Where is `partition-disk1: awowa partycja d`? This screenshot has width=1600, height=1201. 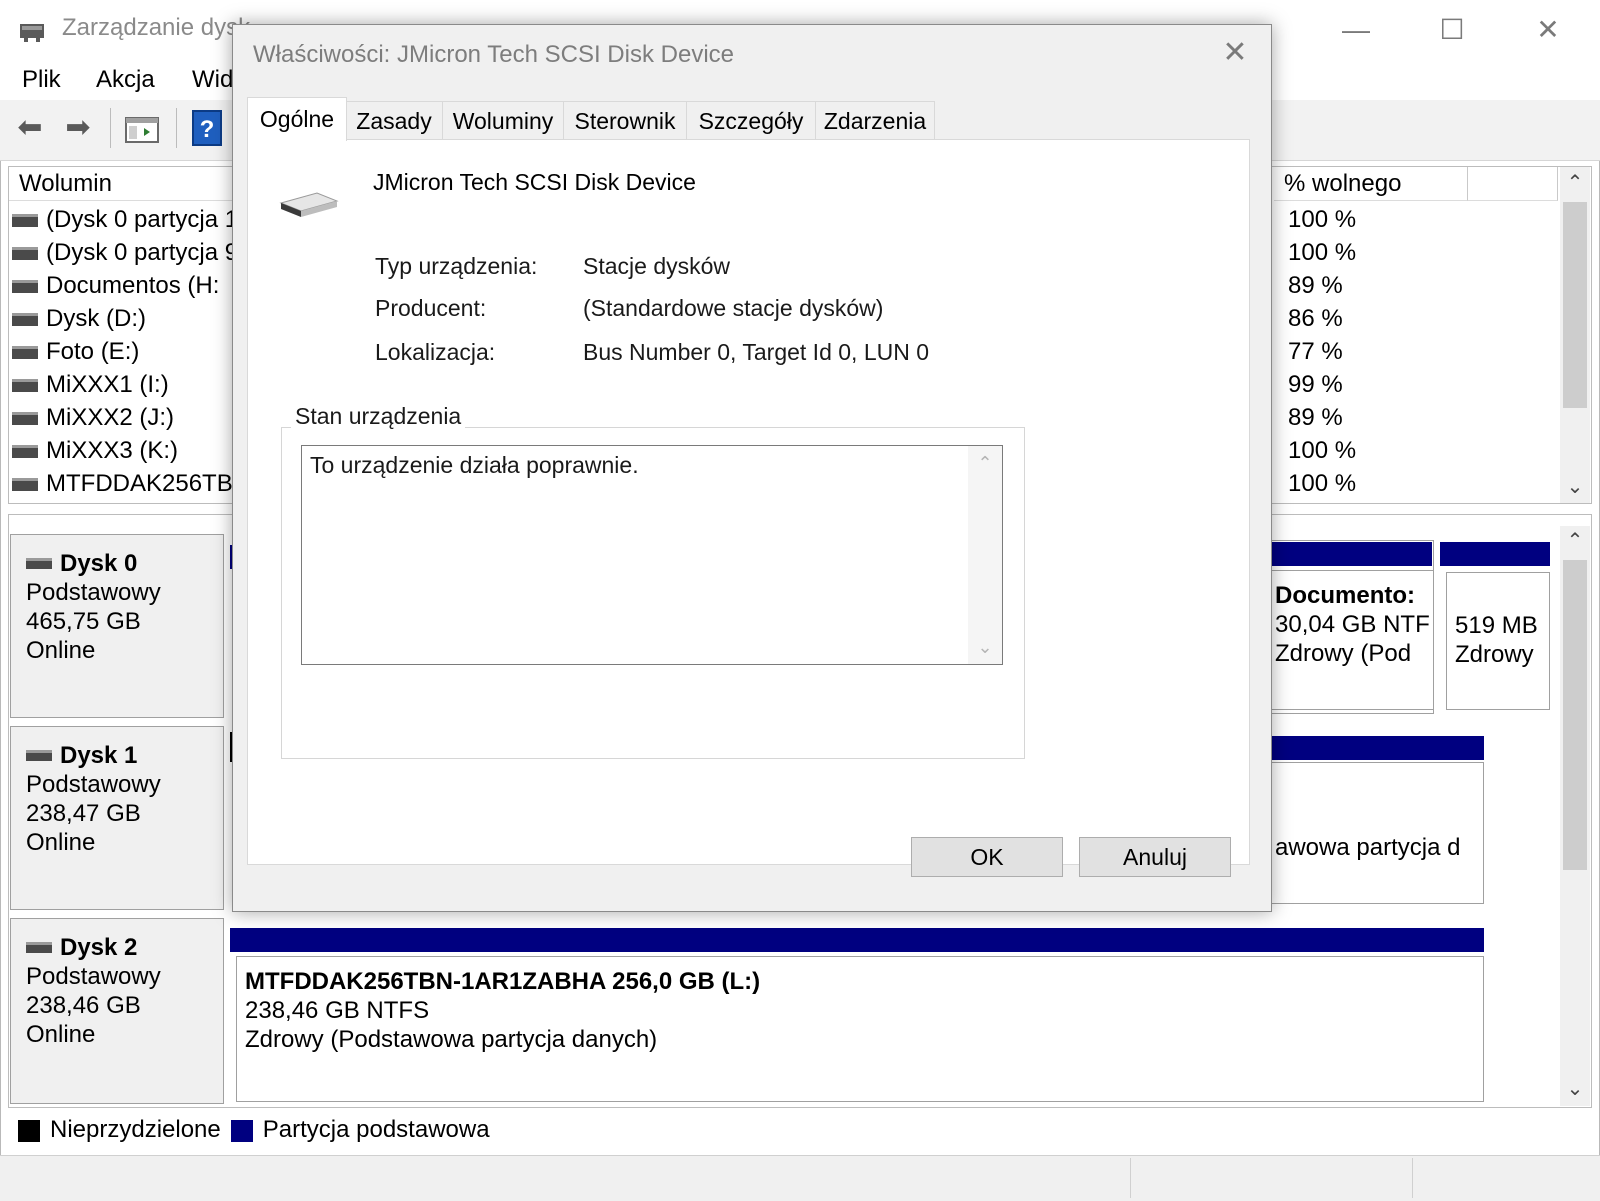 partition-disk1: awowa partycja d is located at coordinates (1369, 833).